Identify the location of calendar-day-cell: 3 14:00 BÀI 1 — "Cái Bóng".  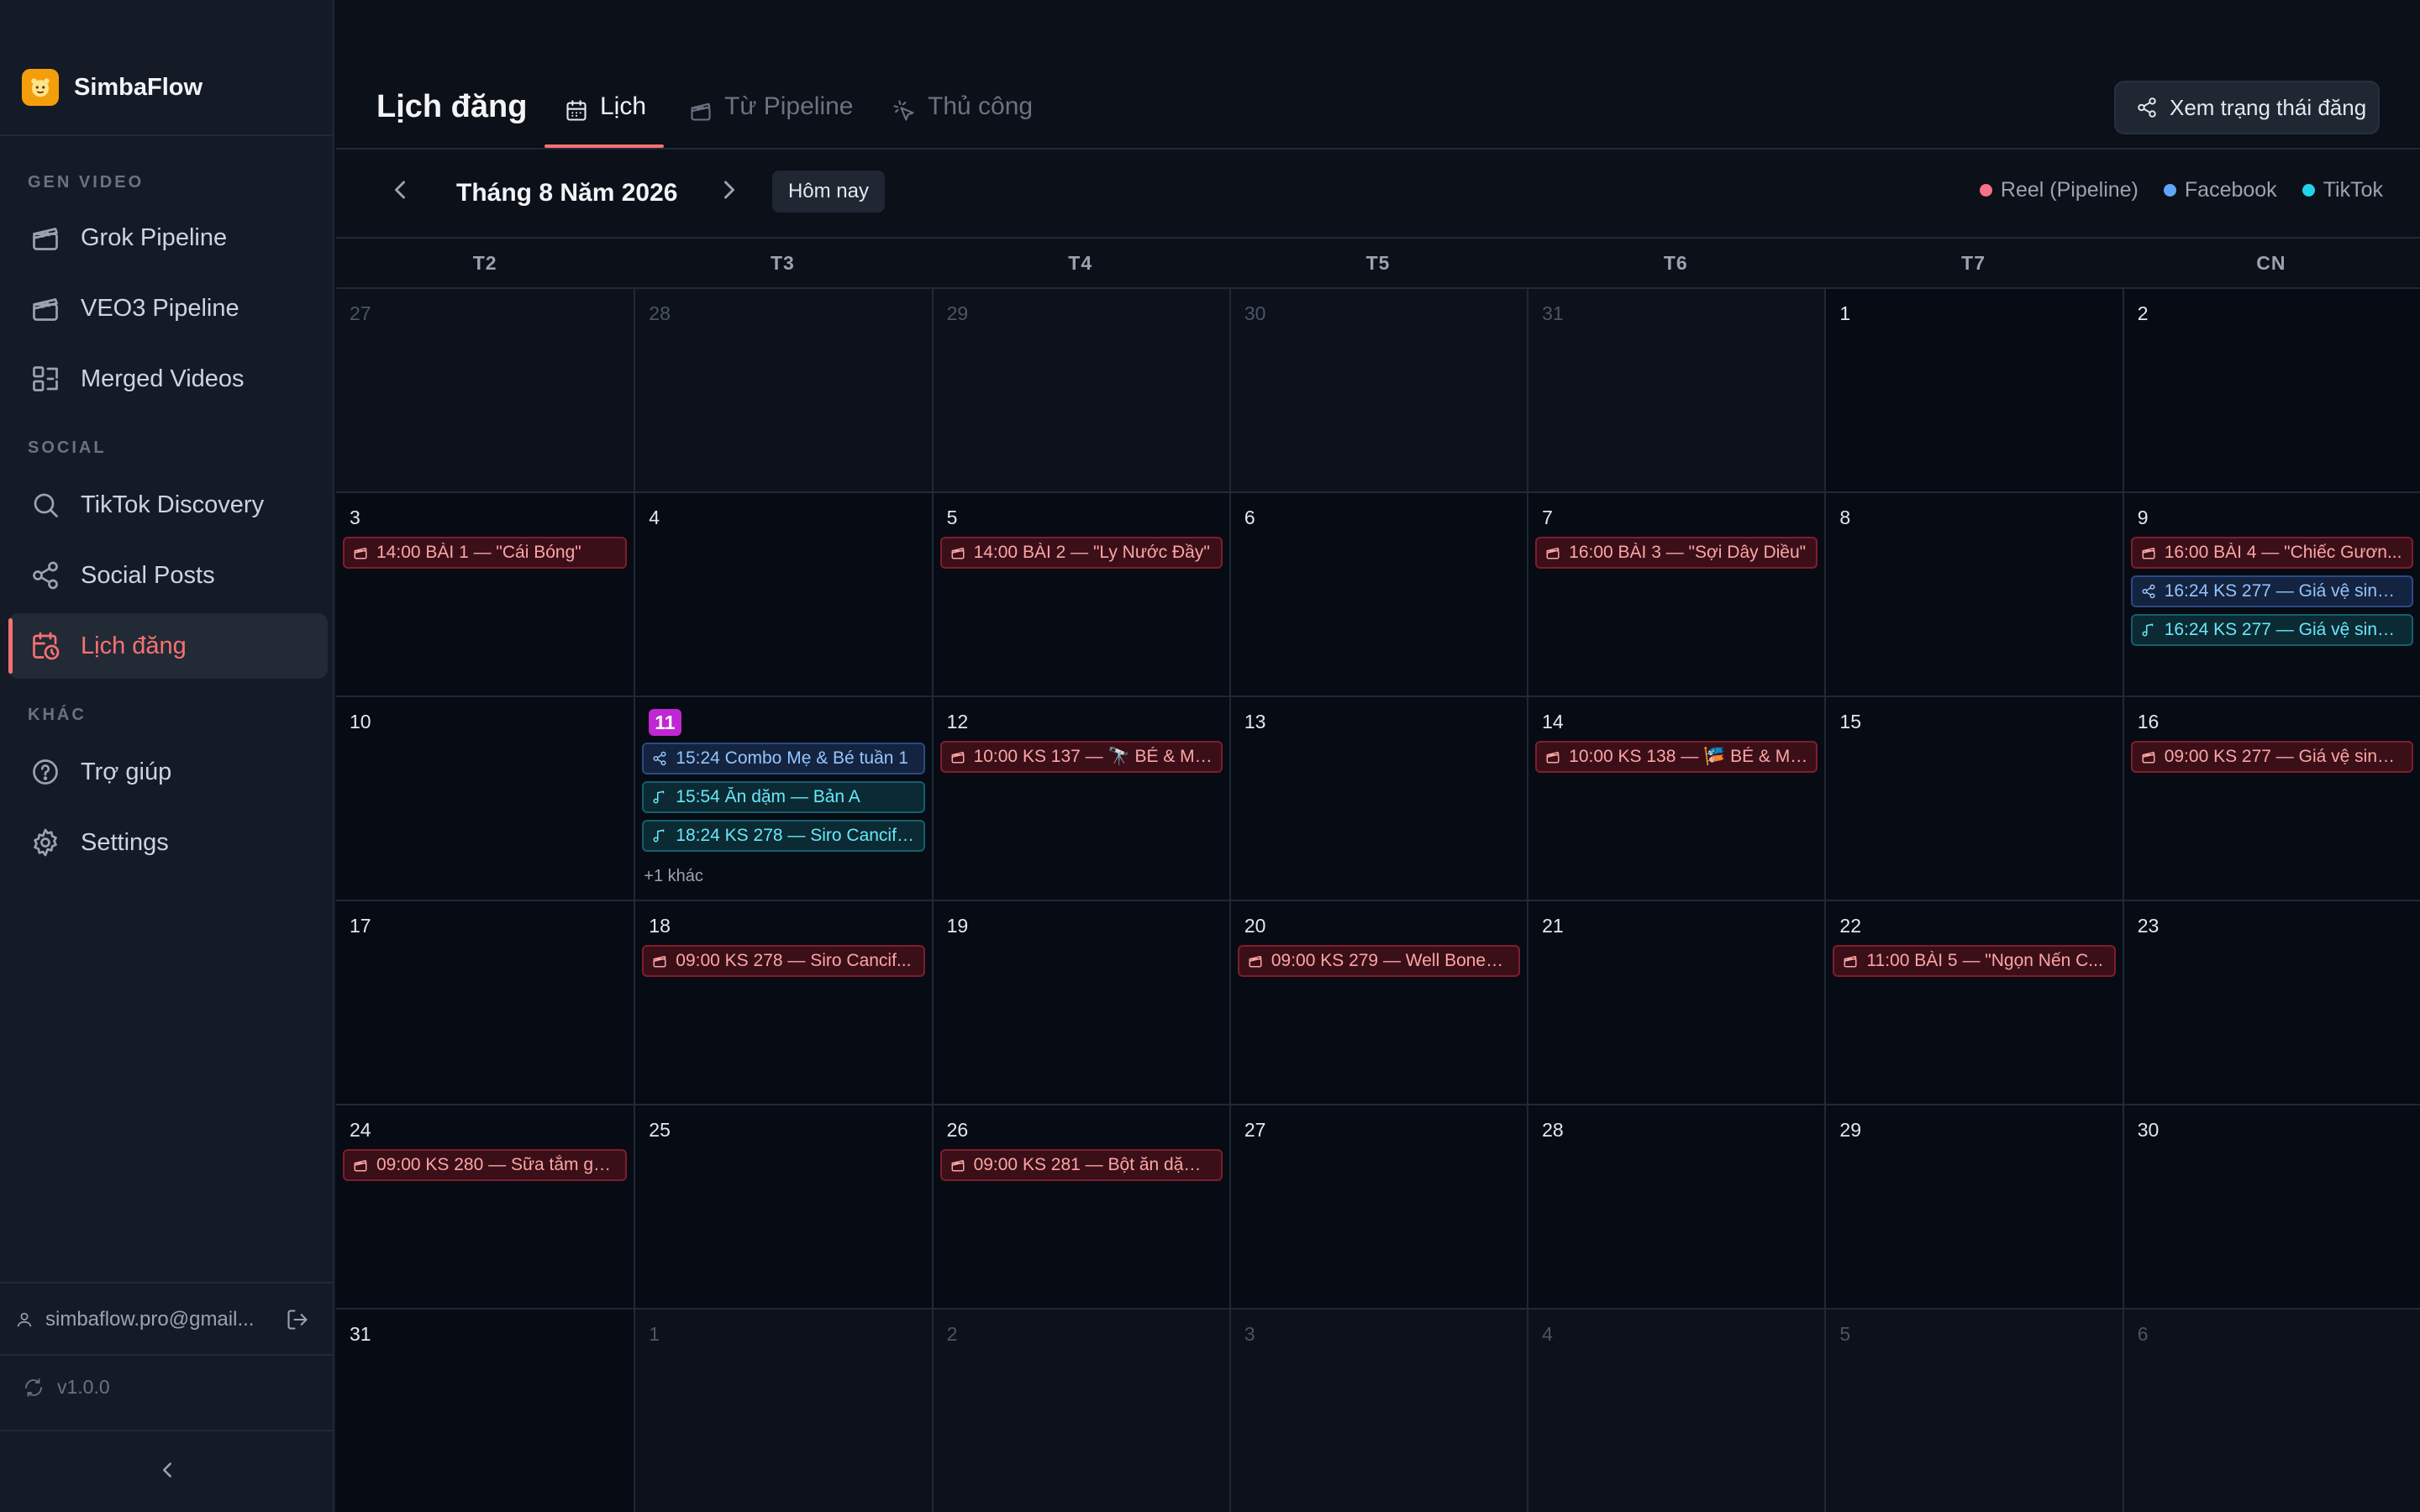
(485, 593).